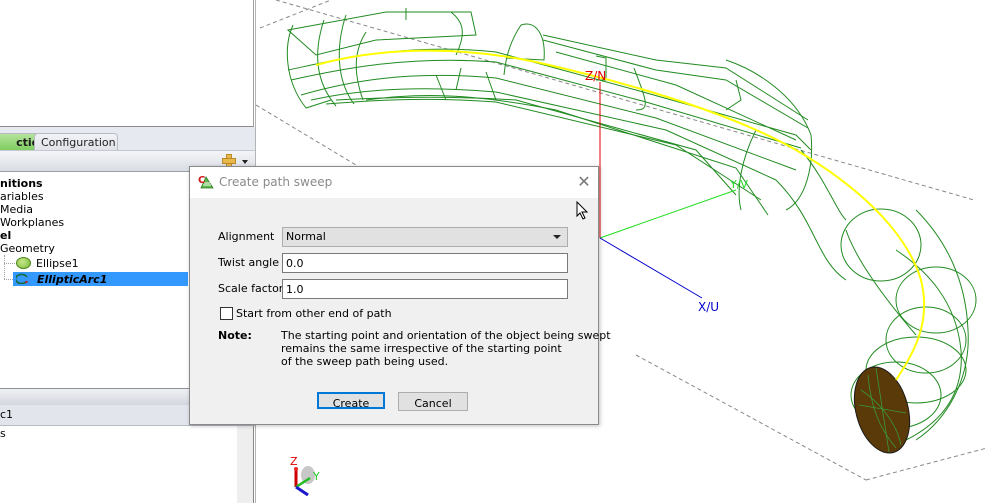 This screenshot has height=503, width=986. Describe the element at coordinates (118, 464) in the screenshot. I see `properties-body: s` at that location.